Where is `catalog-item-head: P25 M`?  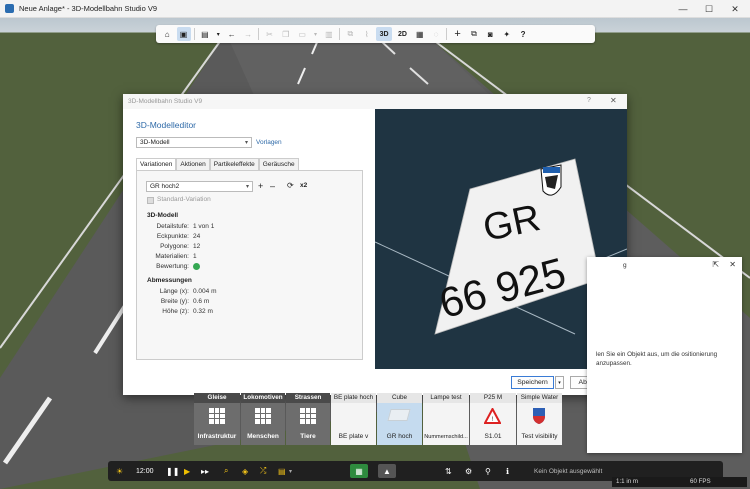
catalog-item-head: P25 M is located at coordinates (493, 398).